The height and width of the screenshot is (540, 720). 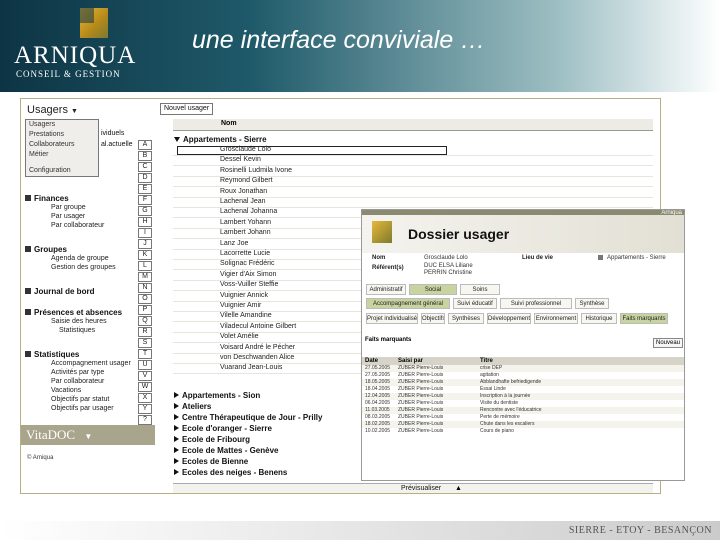 I want to click on letter-index-button: B, so click(x=145, y=156).